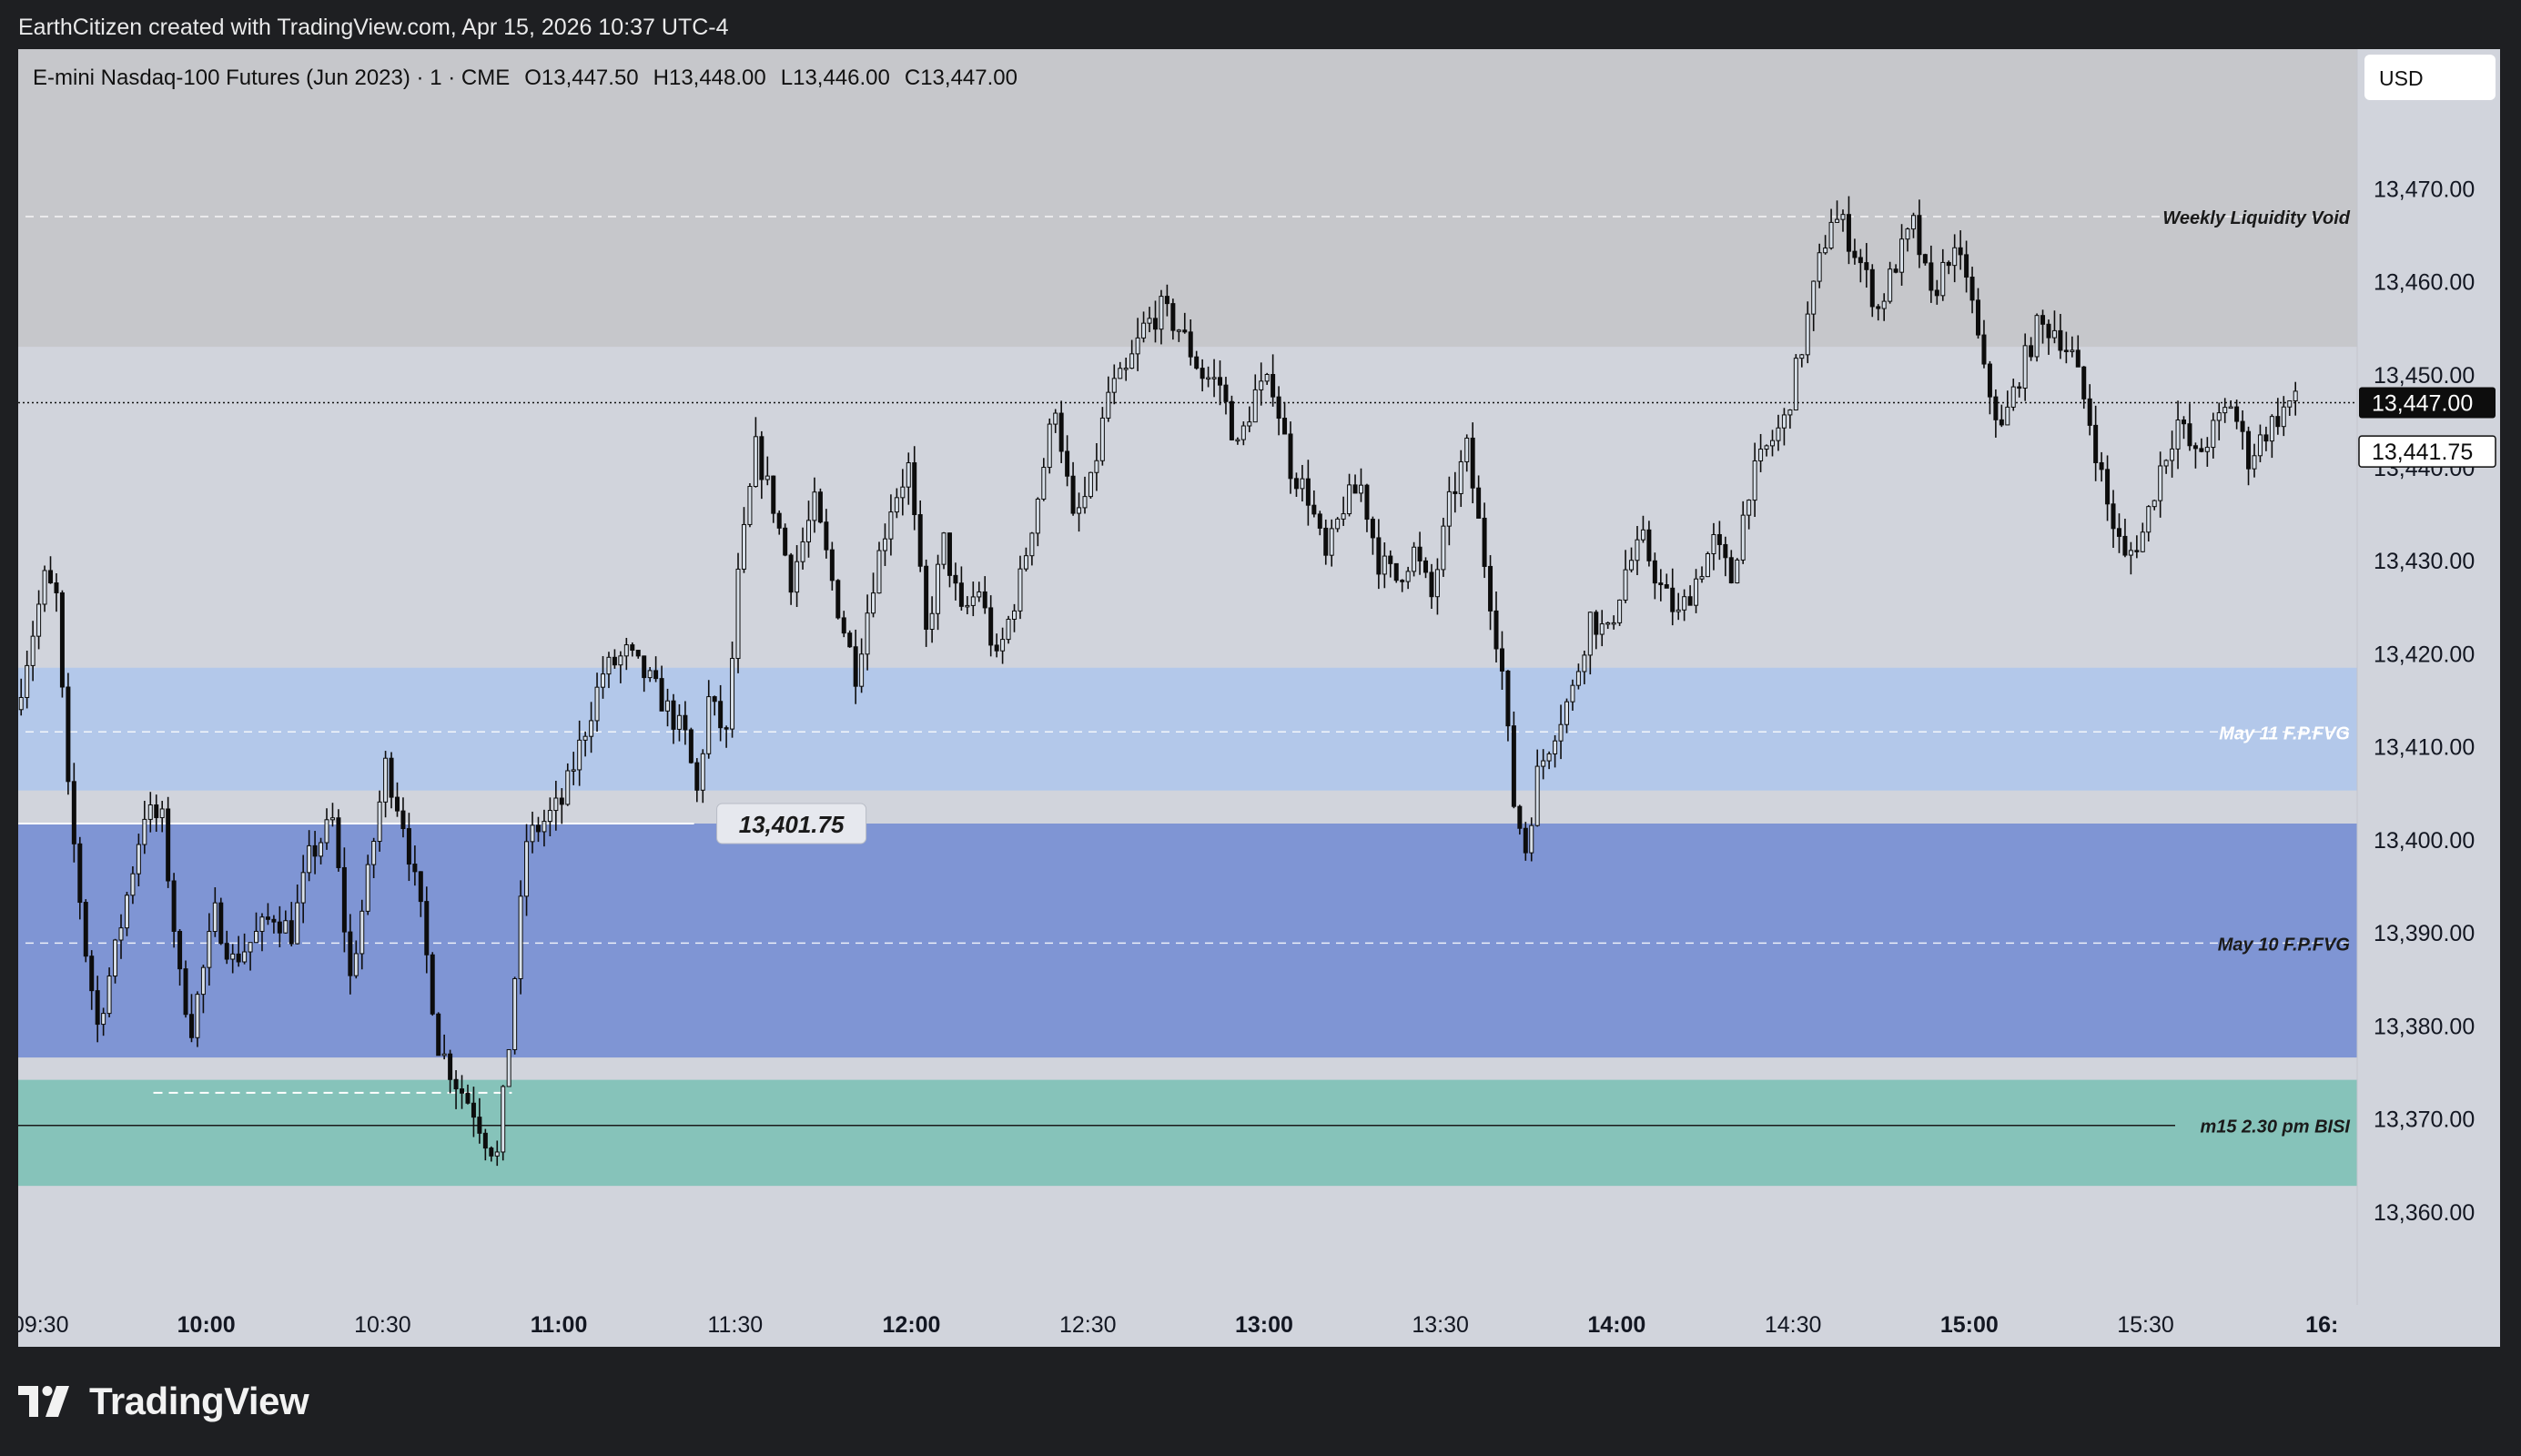 The image size is (2521, 1456). I want to click on time-tick-label: 12:00, so click(912, 1325).